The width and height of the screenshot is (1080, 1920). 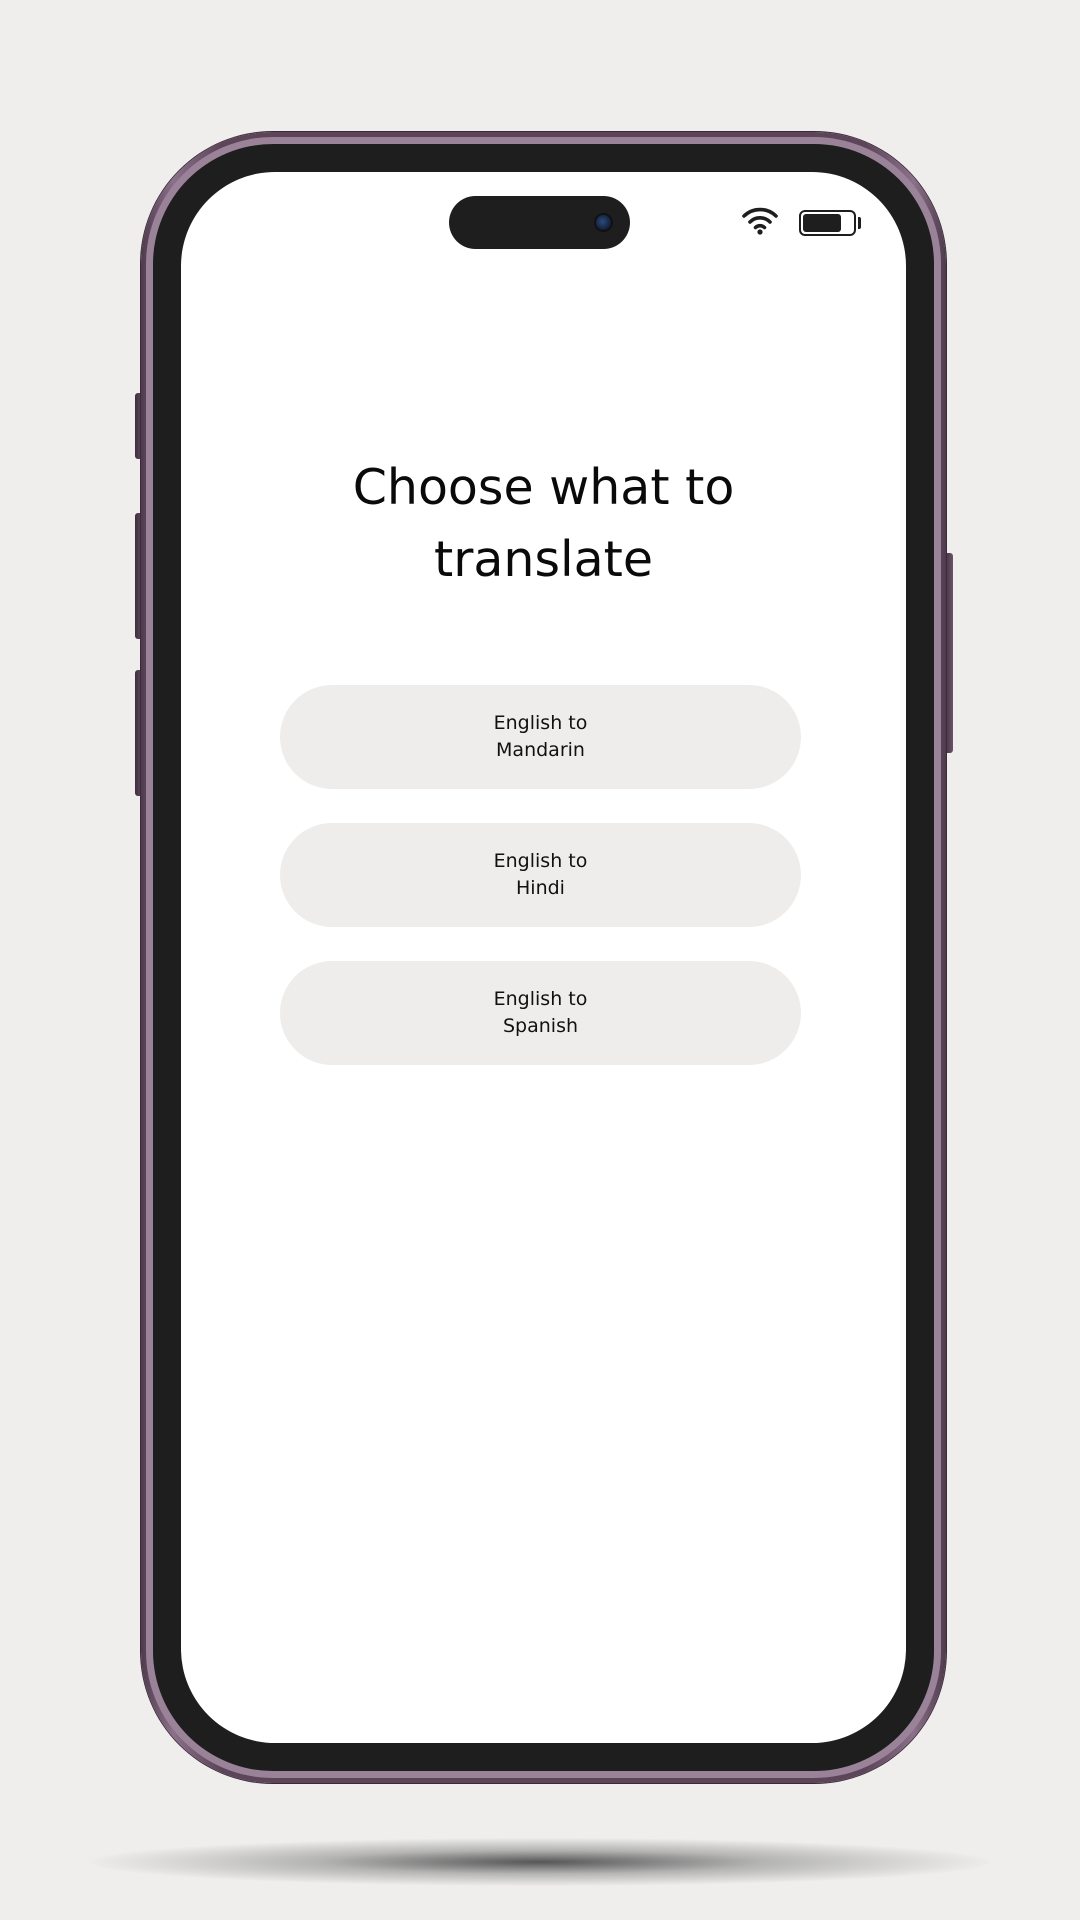 I want to click on english-to-hindi-button: English to Hindi, so click(x=540, y=875).